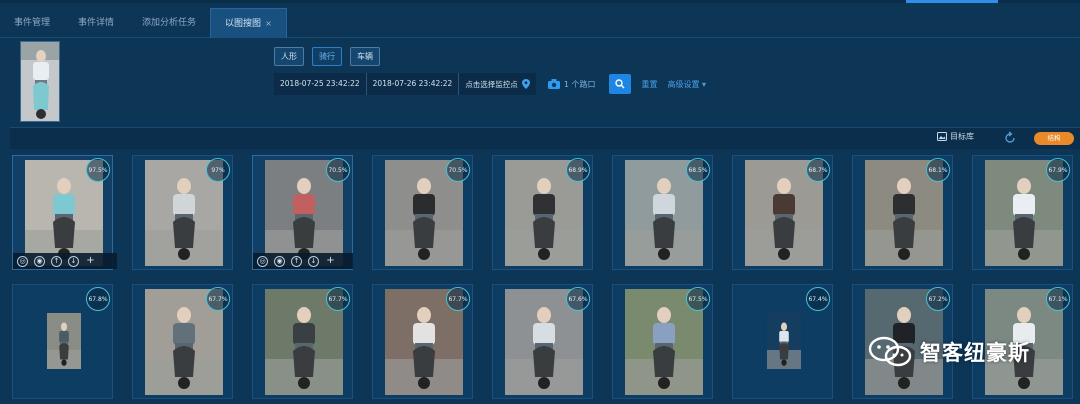 Image resolution: width=1080 pixels, height=404 pixels. I want to click on search-icon, so click(620, 84).